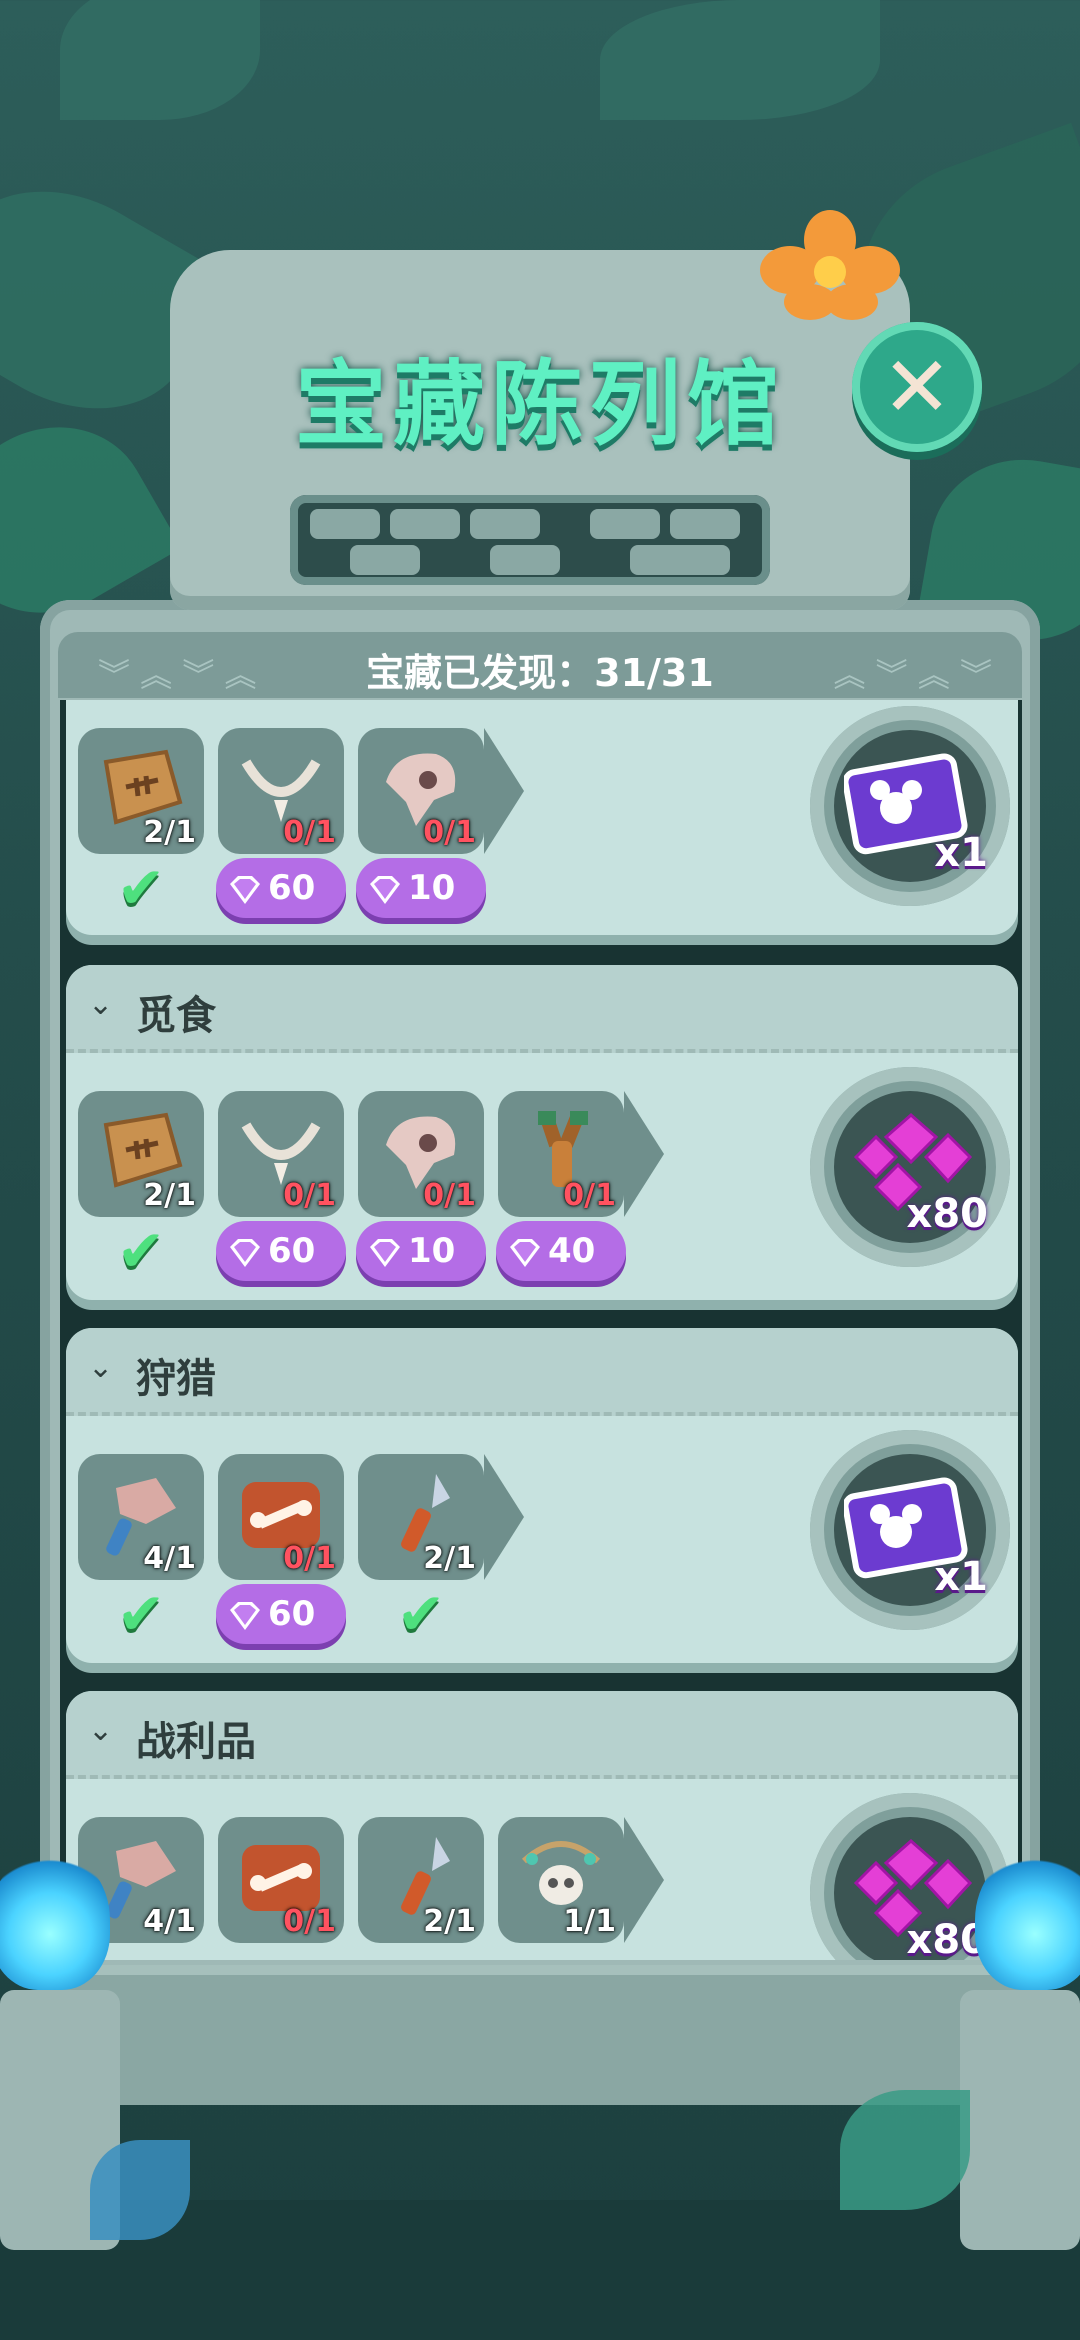  I want to click on close-icon: ✕, so click(917, 387).